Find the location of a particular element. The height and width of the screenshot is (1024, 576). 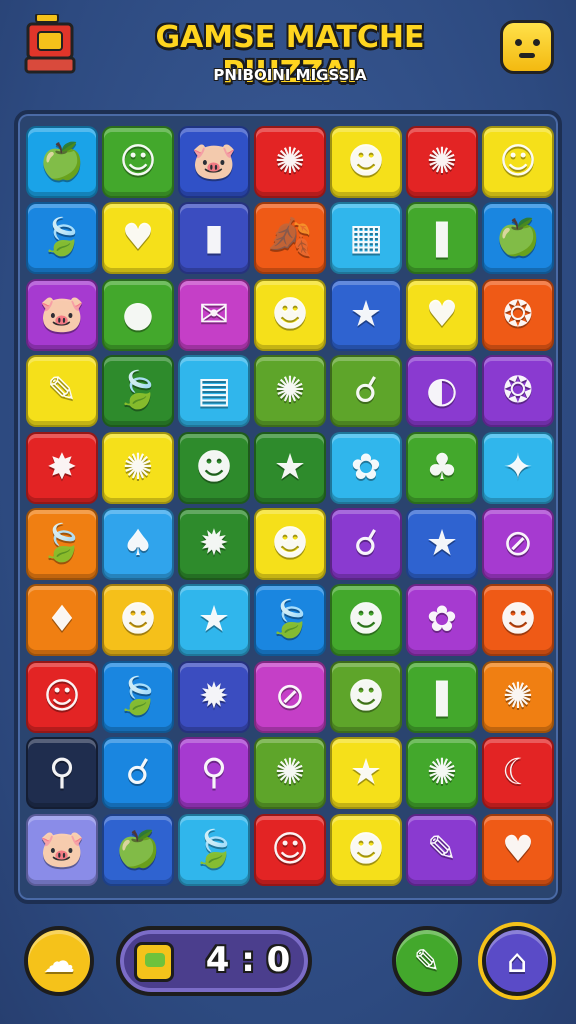

tile-symbol-icon: ▤ is located at coordinates (213, 391).